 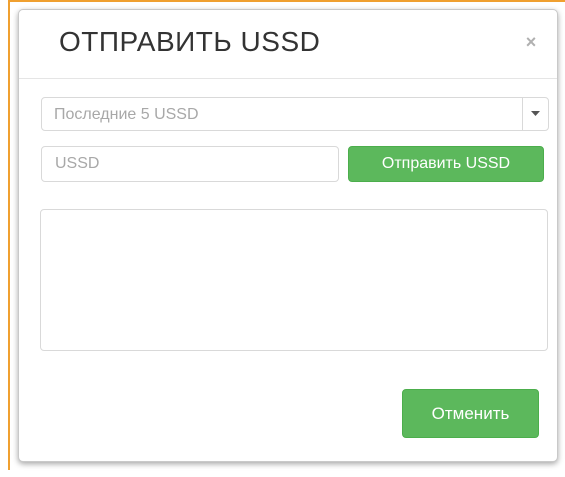 I want to click on send-ussd-button: Отправить USSD, so click(x=446, y=164).